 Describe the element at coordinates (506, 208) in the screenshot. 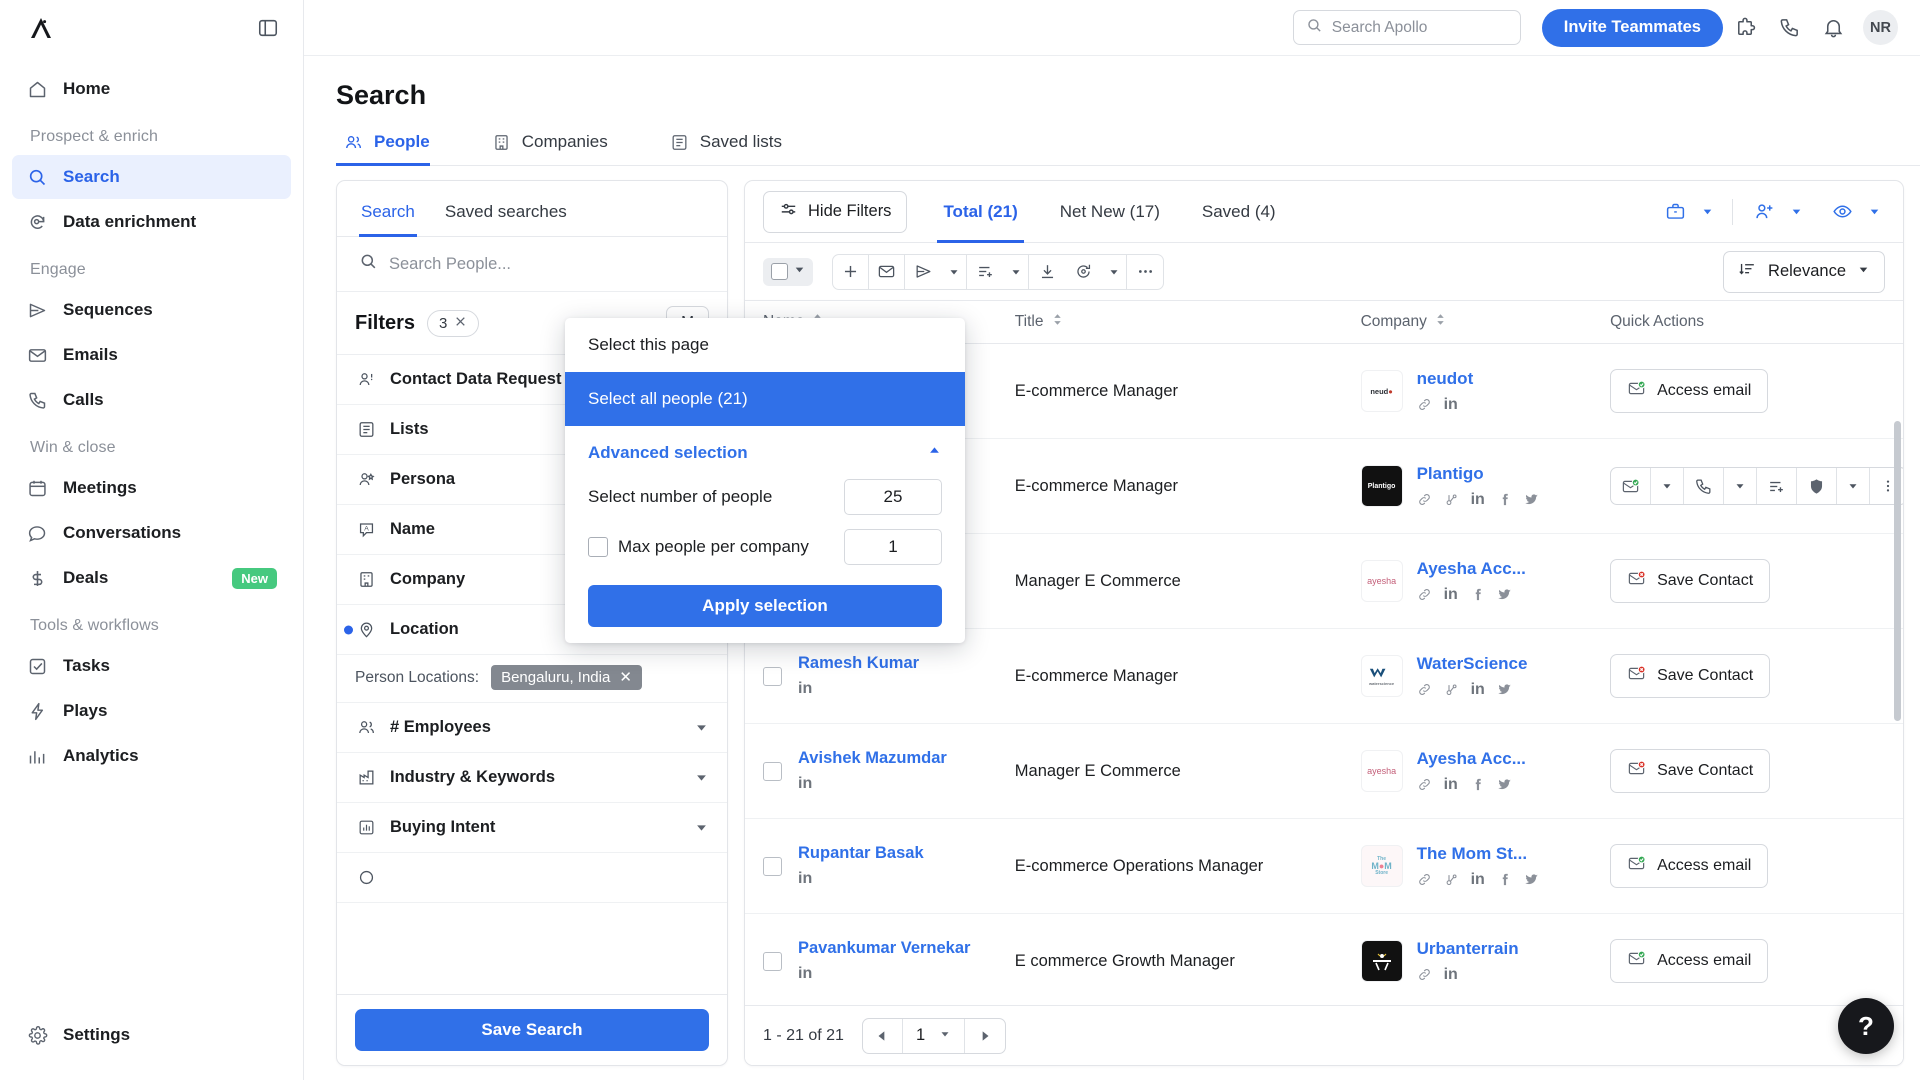

I see `filter-tab-saved-searches: Saved searches` at that location.